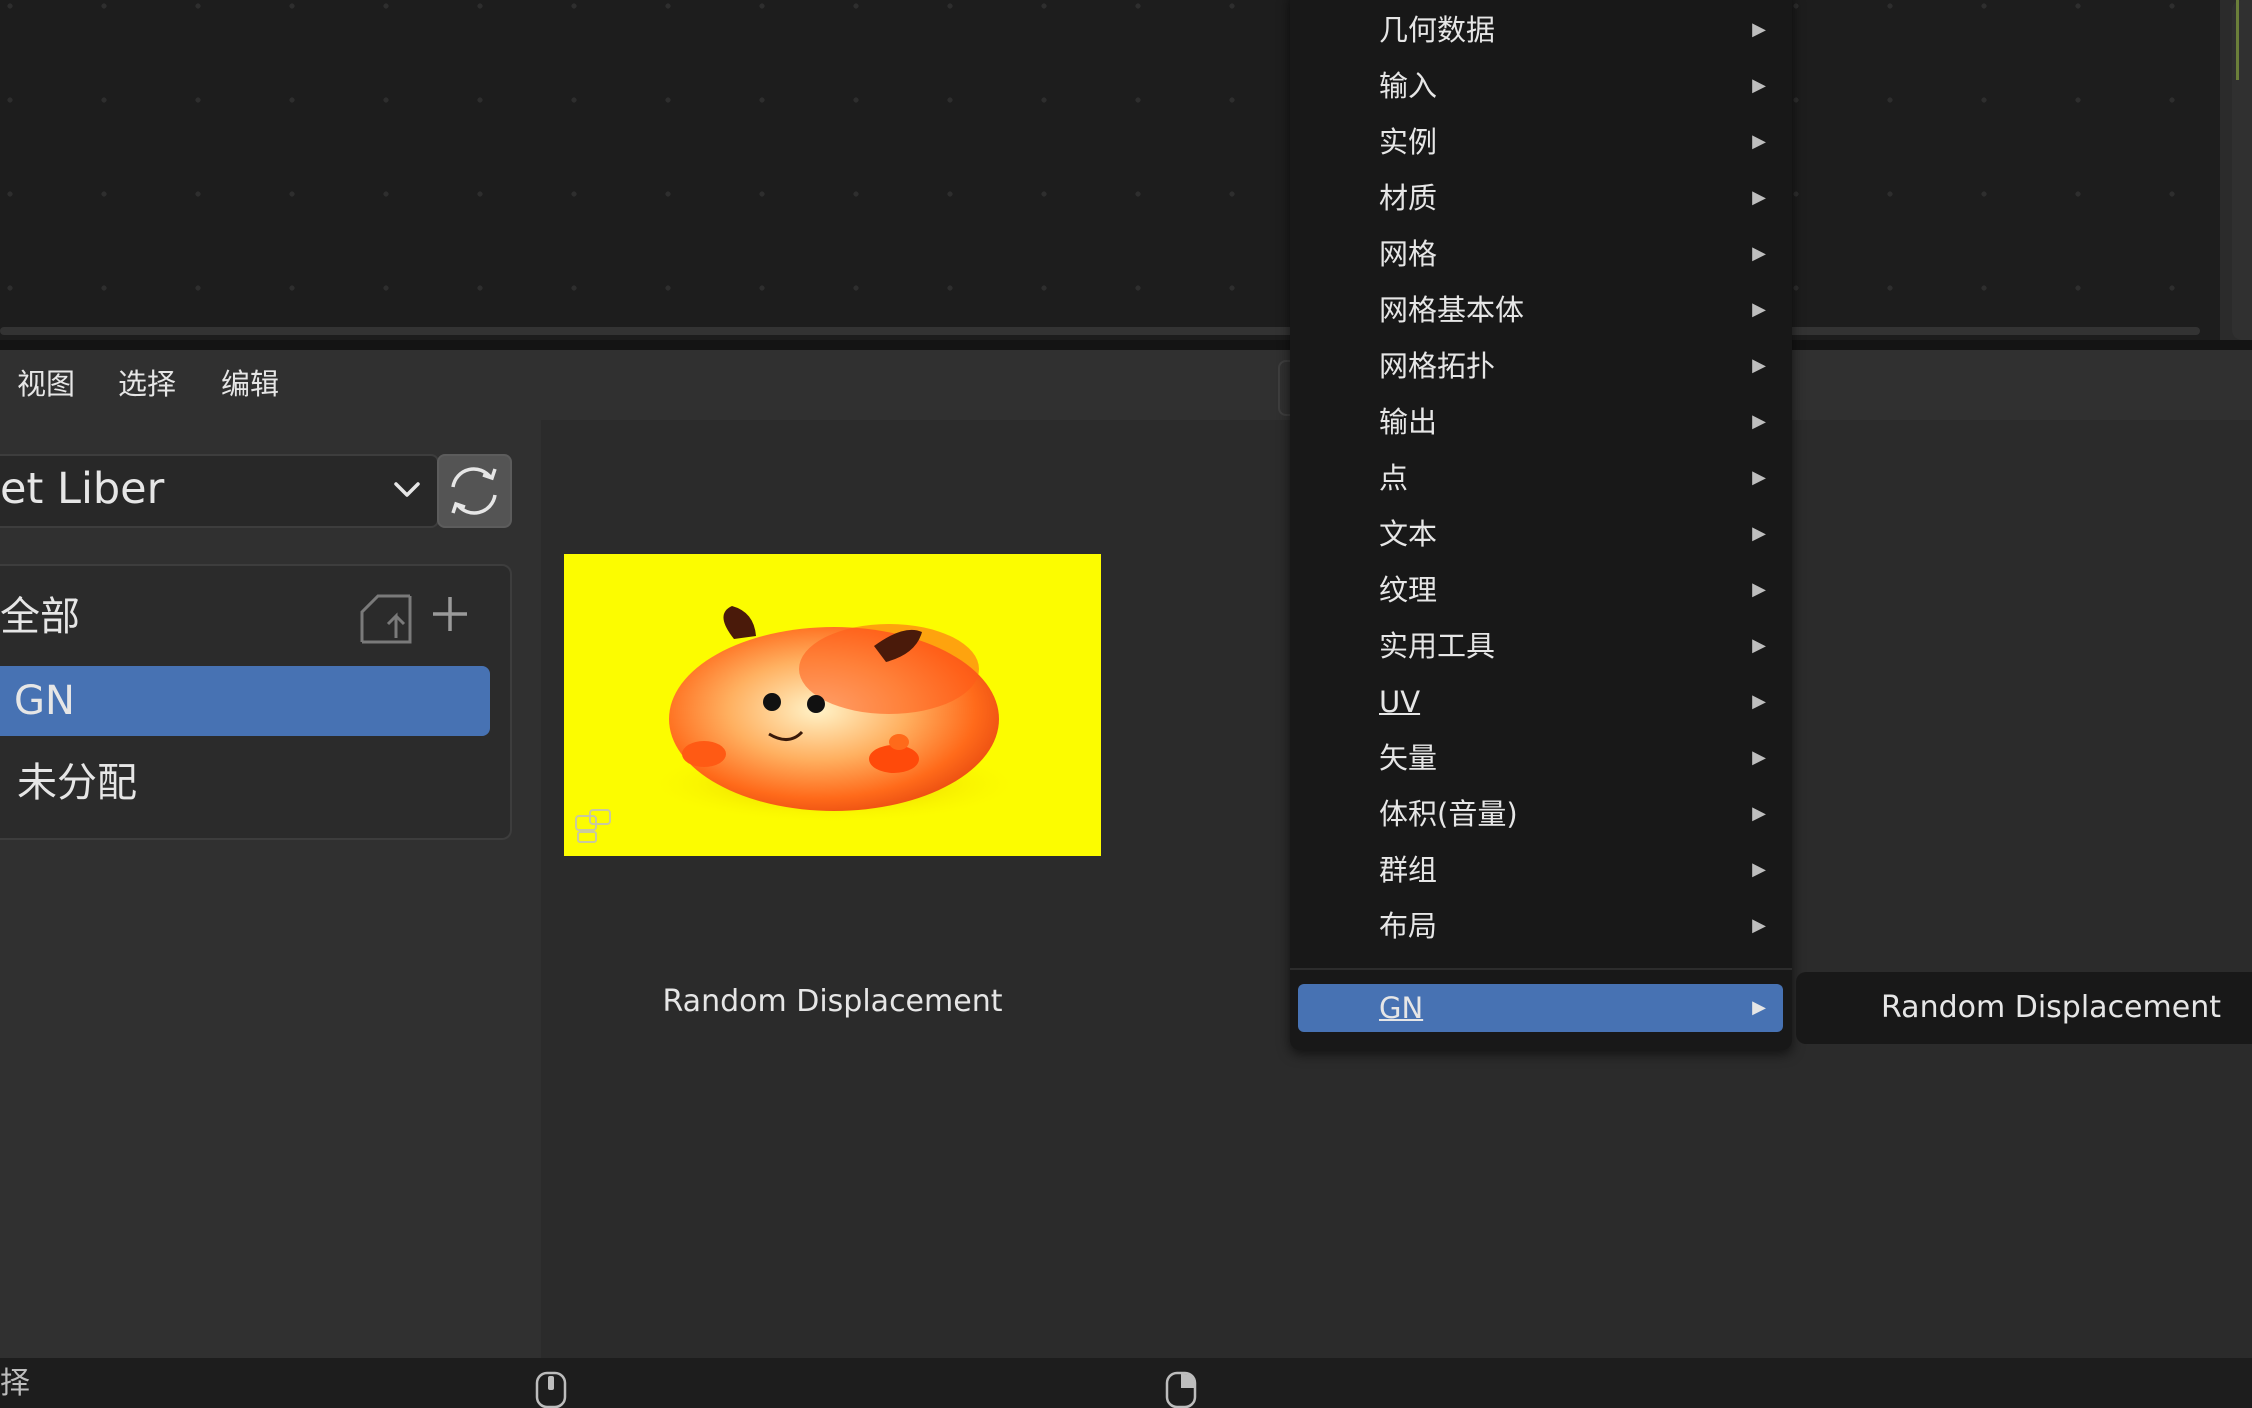 This screenshot has height=1408, width=2252. I want to click on menu-item-volume: 体积(音量) ▶, so click(1576, 814).